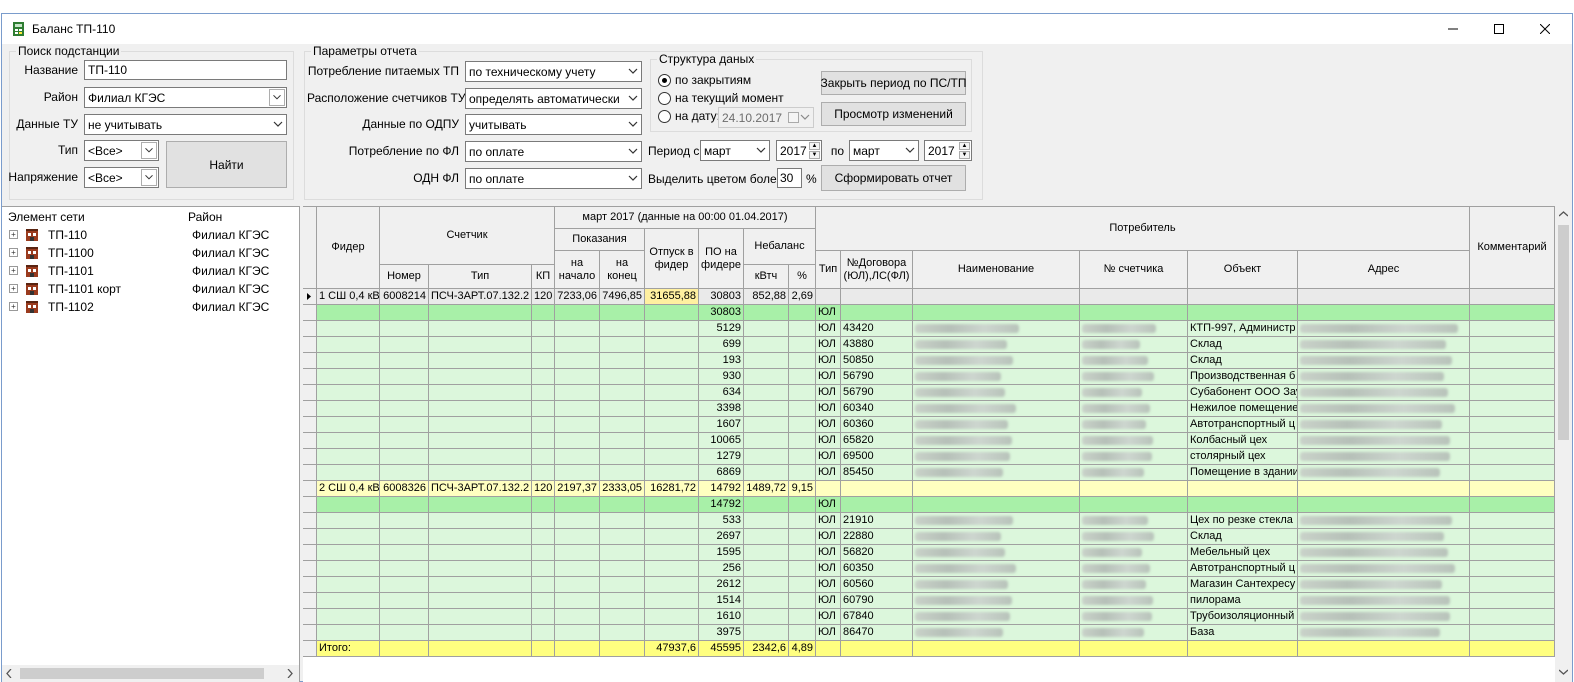  I want to click on table-row: 1607 ЮЛ 60360 Автотранспортный ц, so click(929, 425).